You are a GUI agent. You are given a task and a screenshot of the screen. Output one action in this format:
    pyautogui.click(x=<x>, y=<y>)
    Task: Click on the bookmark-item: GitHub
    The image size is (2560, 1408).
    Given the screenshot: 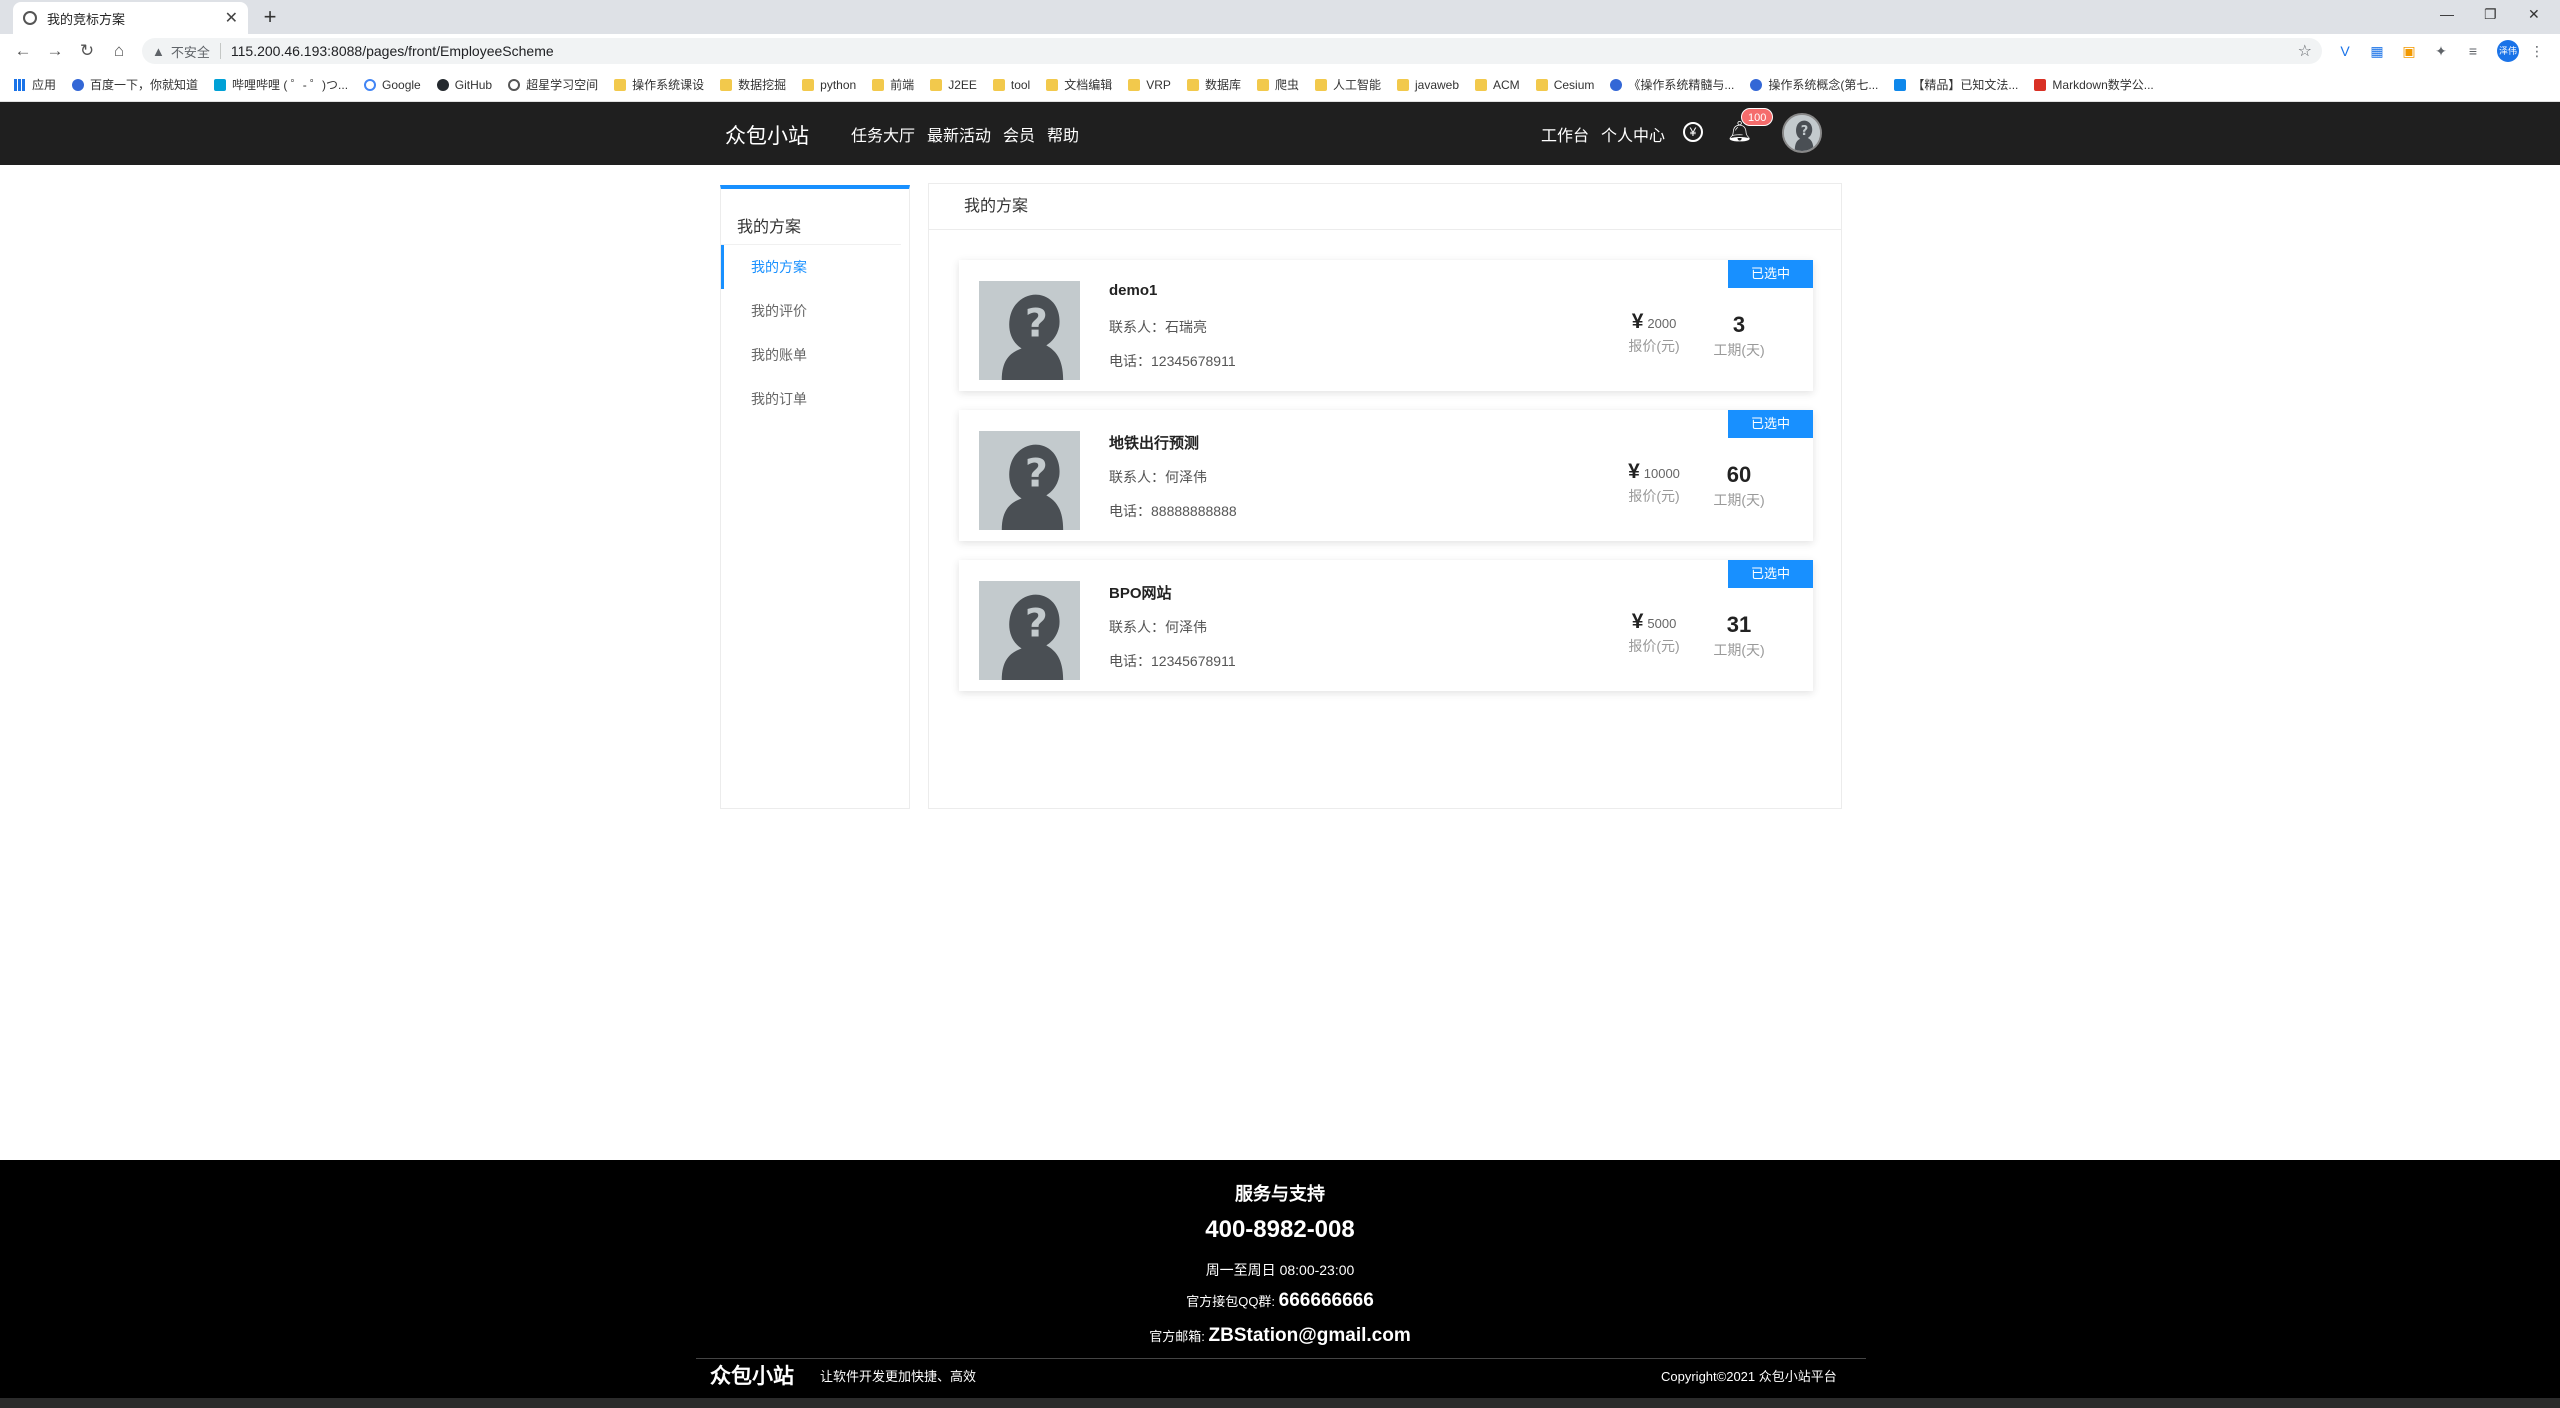 What is the action you would take?
    pyautogui.click(x=464, y=84)
    